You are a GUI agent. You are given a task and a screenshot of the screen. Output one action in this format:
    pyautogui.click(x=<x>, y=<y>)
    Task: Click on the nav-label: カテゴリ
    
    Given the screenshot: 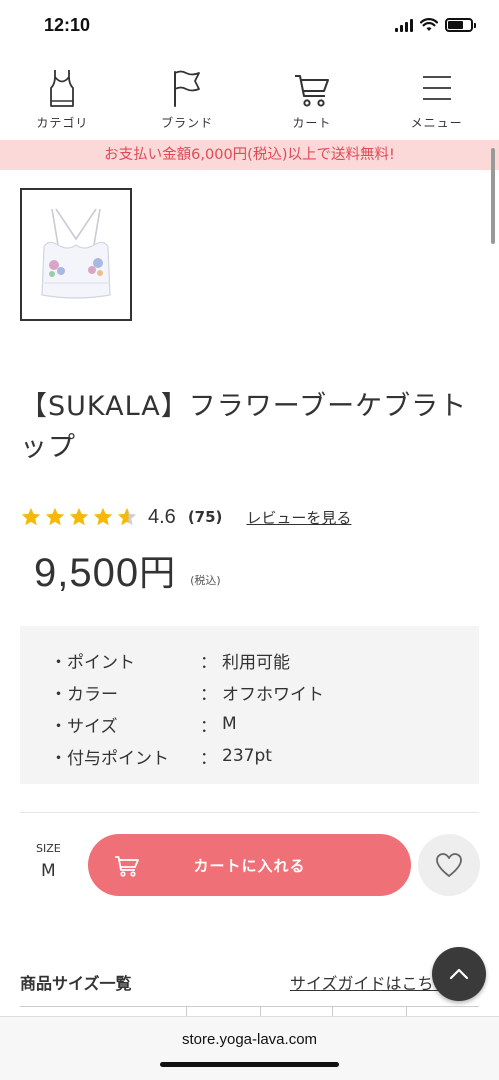 What is the action you would take?
    pyautogui.click(x=62, y=123)
    